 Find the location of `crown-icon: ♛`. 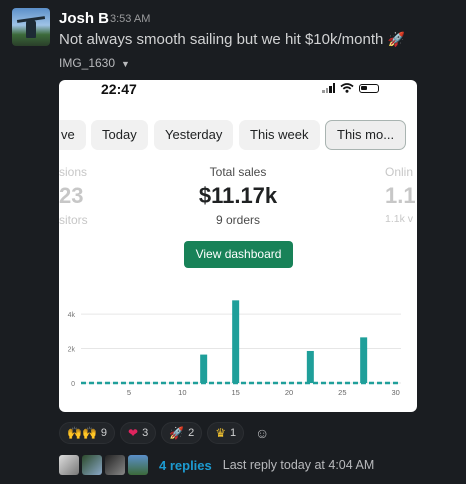

crown-icon: ♛ is located at coordinates (221, 433).